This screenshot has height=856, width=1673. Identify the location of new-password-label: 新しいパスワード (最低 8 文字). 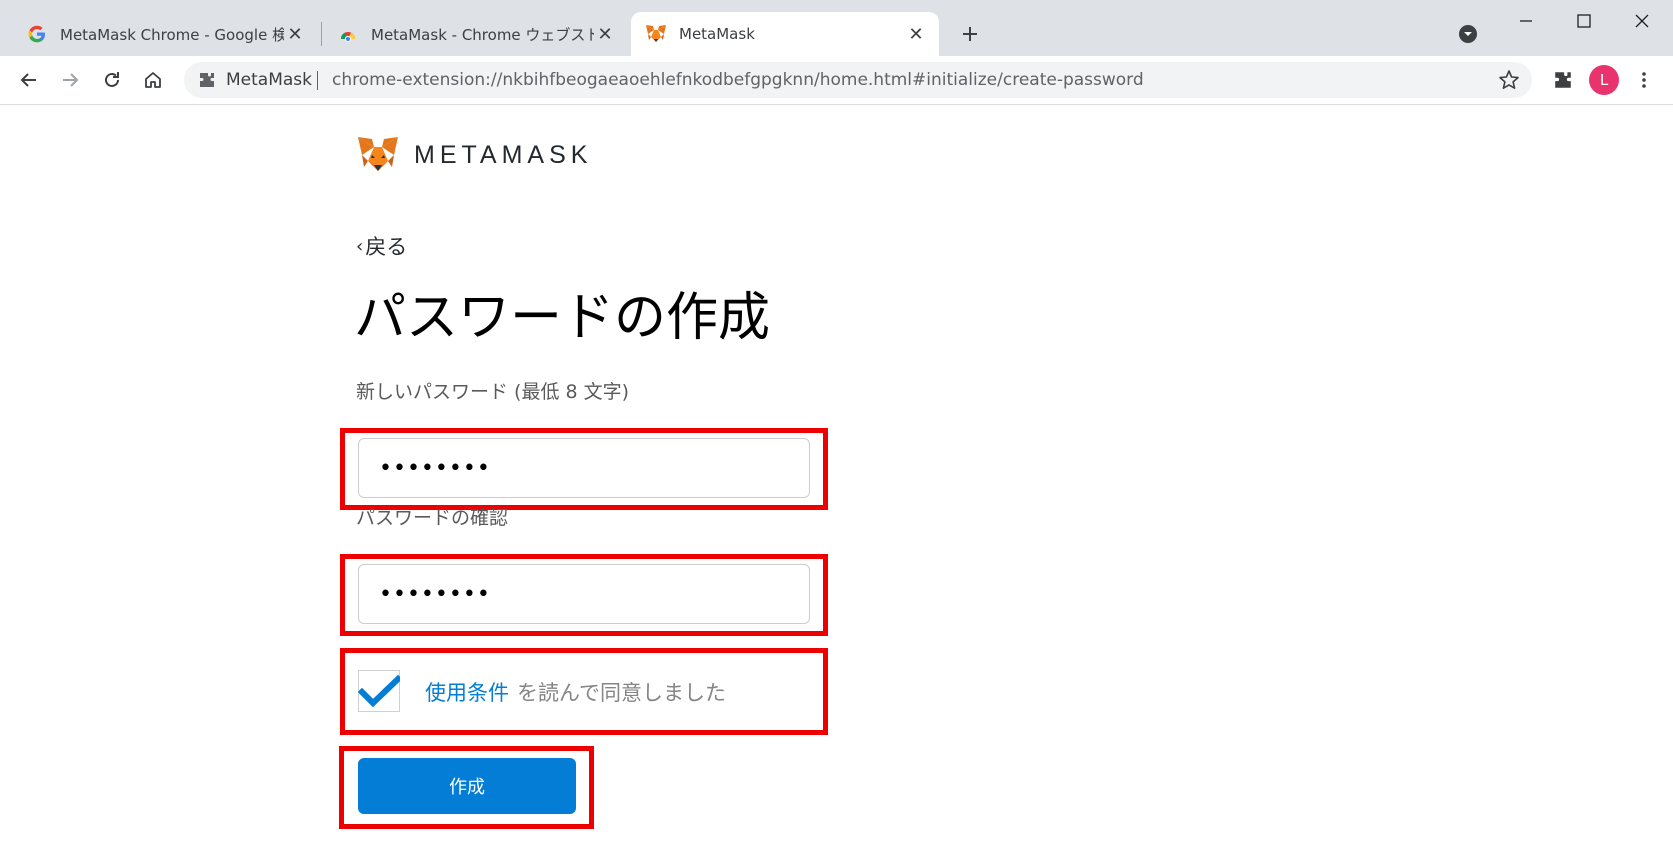
(493, 392).